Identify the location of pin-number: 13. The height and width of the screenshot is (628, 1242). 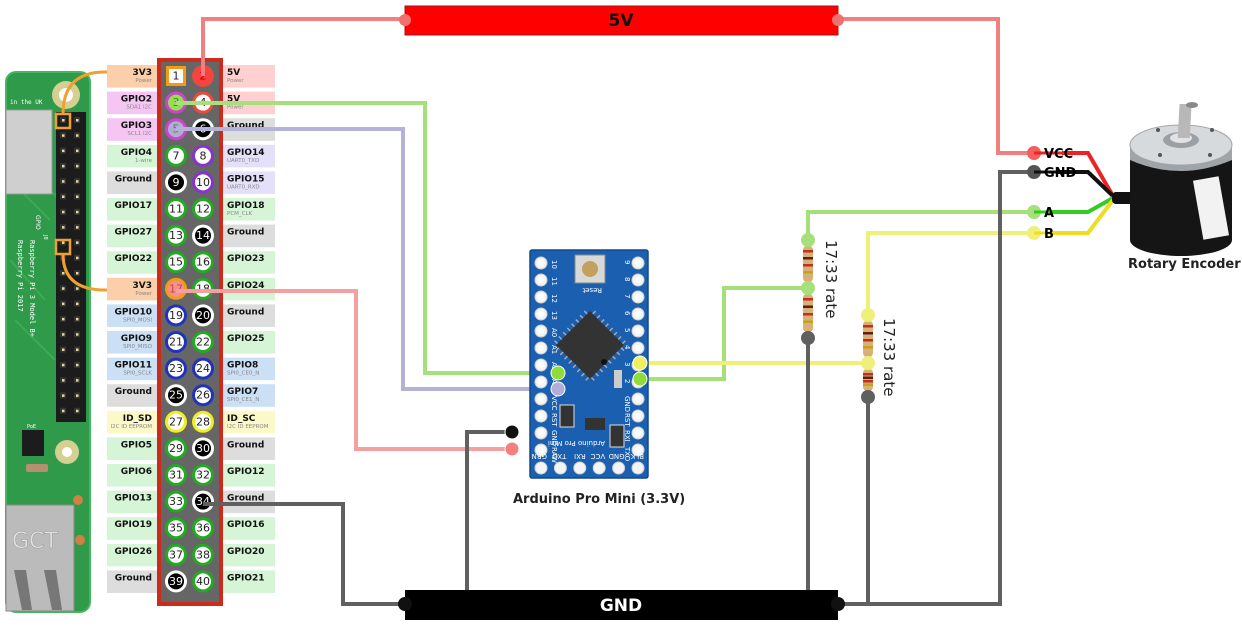
(176, 235).